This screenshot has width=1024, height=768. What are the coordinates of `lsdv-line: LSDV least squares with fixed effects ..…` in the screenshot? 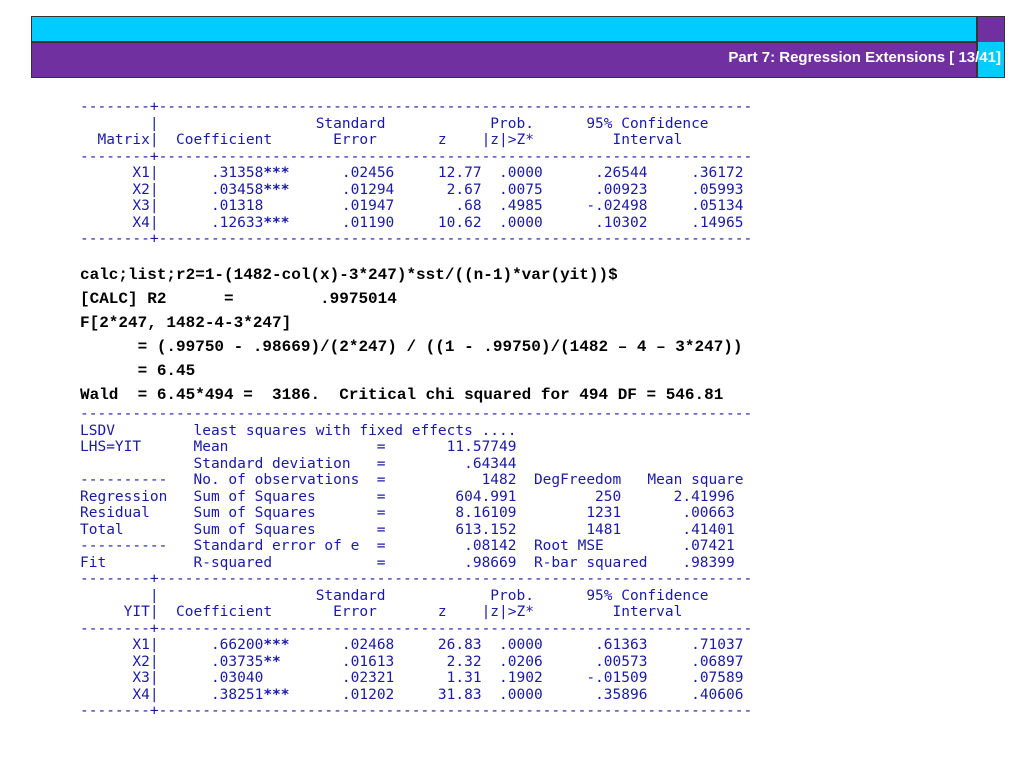 It's located at (298, 430).